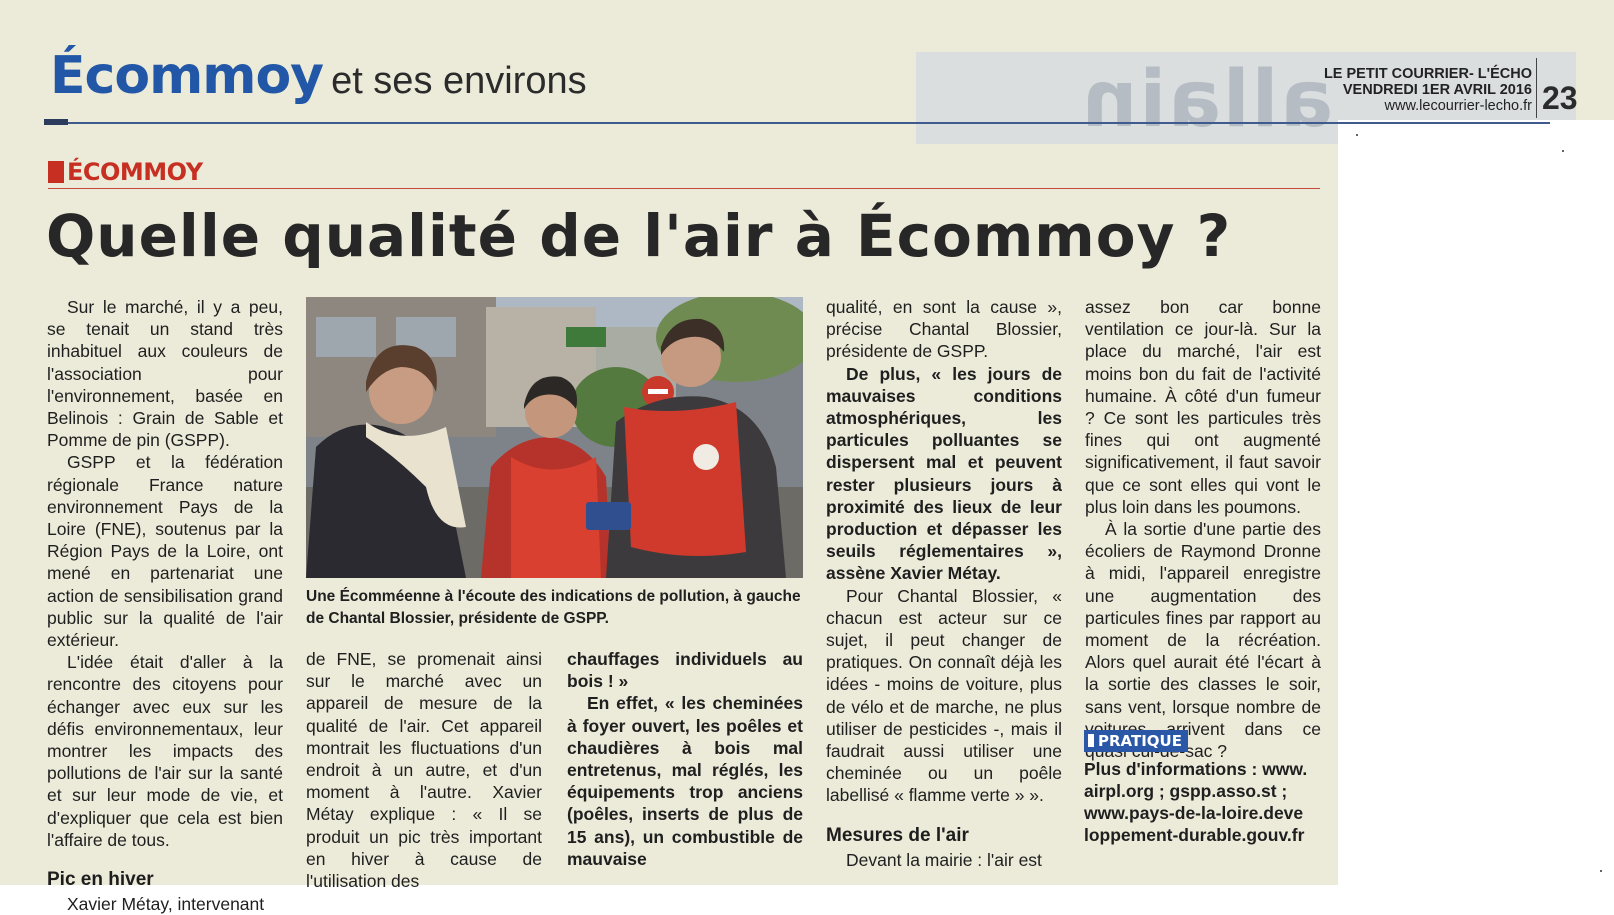 The width and height of the screenshot is (1614, 915). I want to click on bleed-through-text: allain, so click(1207, 100).